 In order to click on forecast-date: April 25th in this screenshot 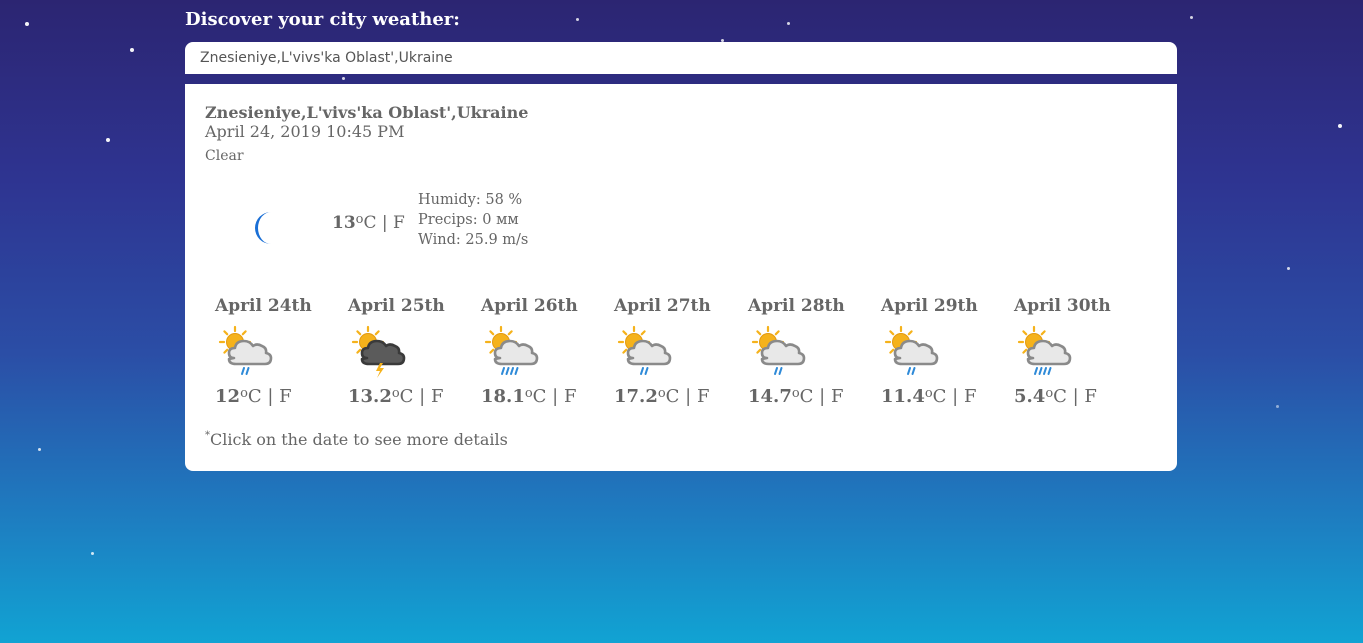, I will do `click(396, 306)`.